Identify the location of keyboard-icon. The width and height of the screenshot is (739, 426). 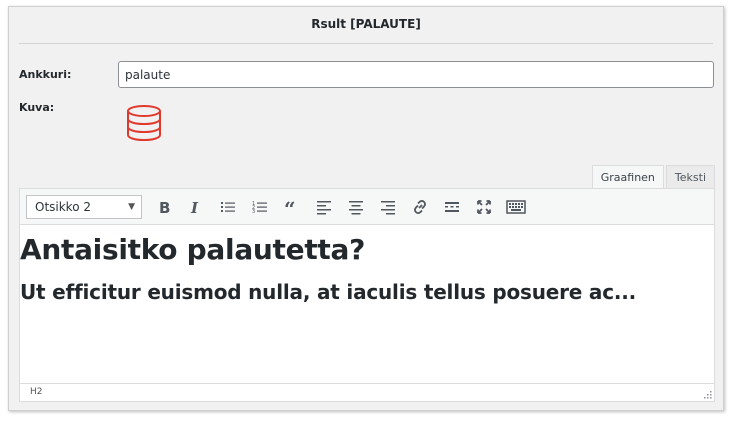
(516, 207).